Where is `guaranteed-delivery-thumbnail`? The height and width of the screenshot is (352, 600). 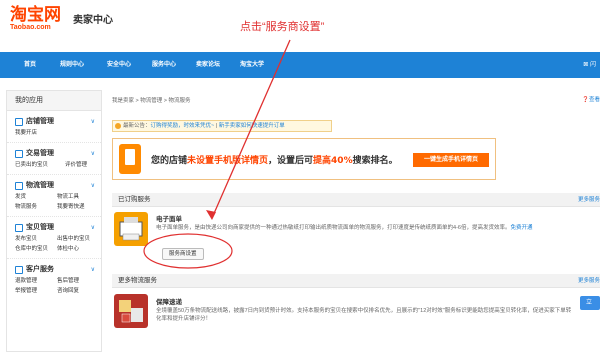 guaranteed-delivery-thumbnail is located at coordinates (131, 311).